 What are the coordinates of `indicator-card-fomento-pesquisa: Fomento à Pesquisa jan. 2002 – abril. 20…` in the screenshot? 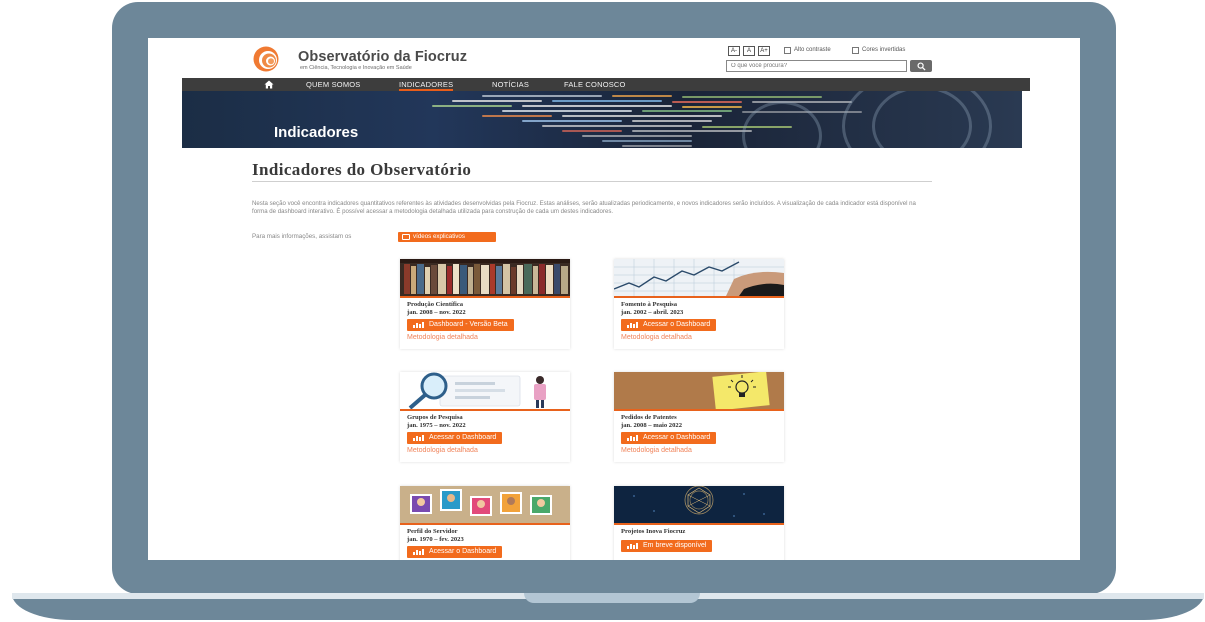 It's located at (699, 304).